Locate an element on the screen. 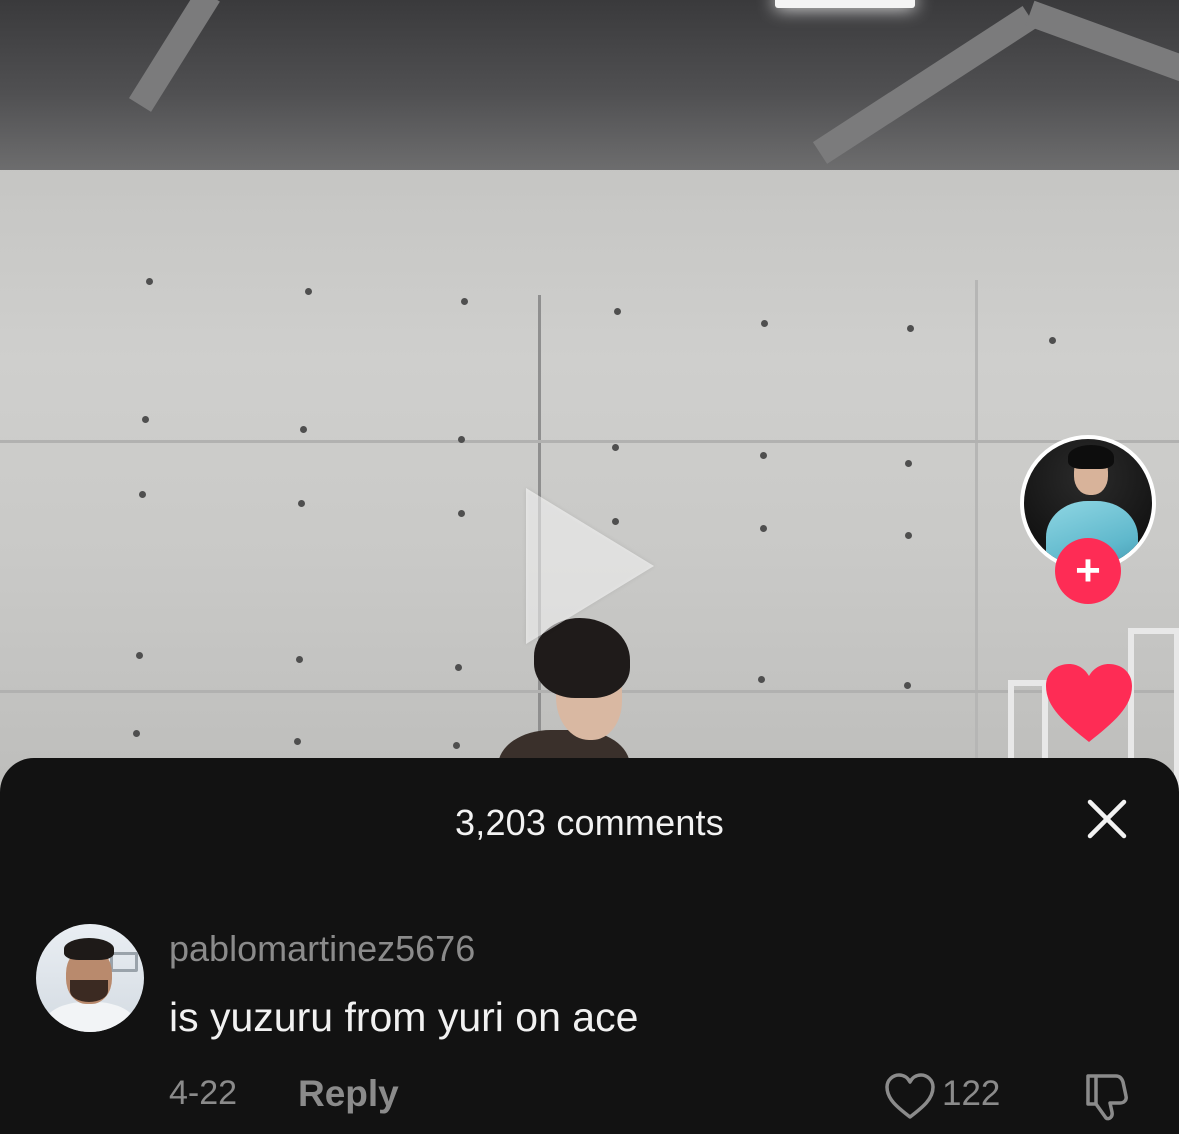 This screenshot has width=1179, height=1134. comment-text: is yuzuru from yuri on ace is located at coordinates (404, 1017).